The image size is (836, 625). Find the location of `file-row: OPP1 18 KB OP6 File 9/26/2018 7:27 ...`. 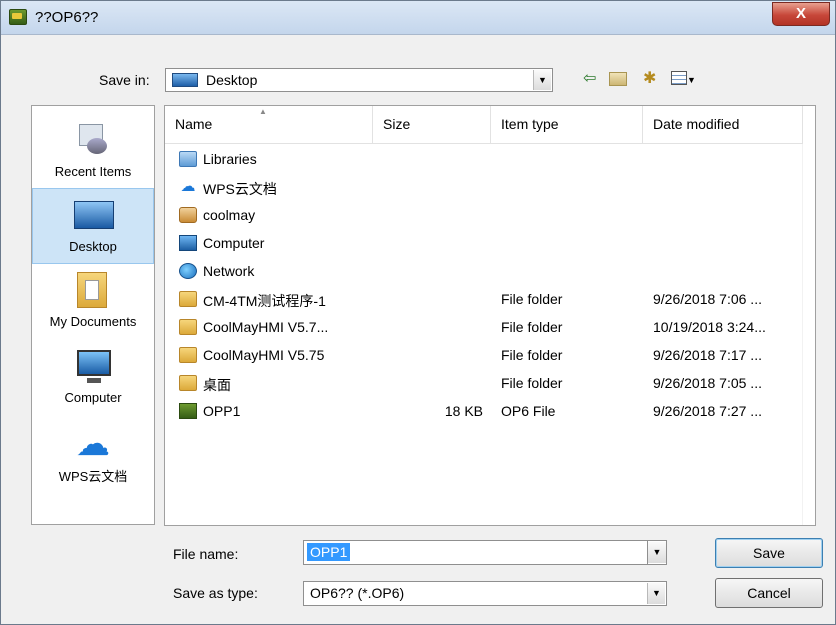

file-row: OPP1 18 KB OP6 File 9/26/2018 7:27 ... is located at coordinates (490, 412).